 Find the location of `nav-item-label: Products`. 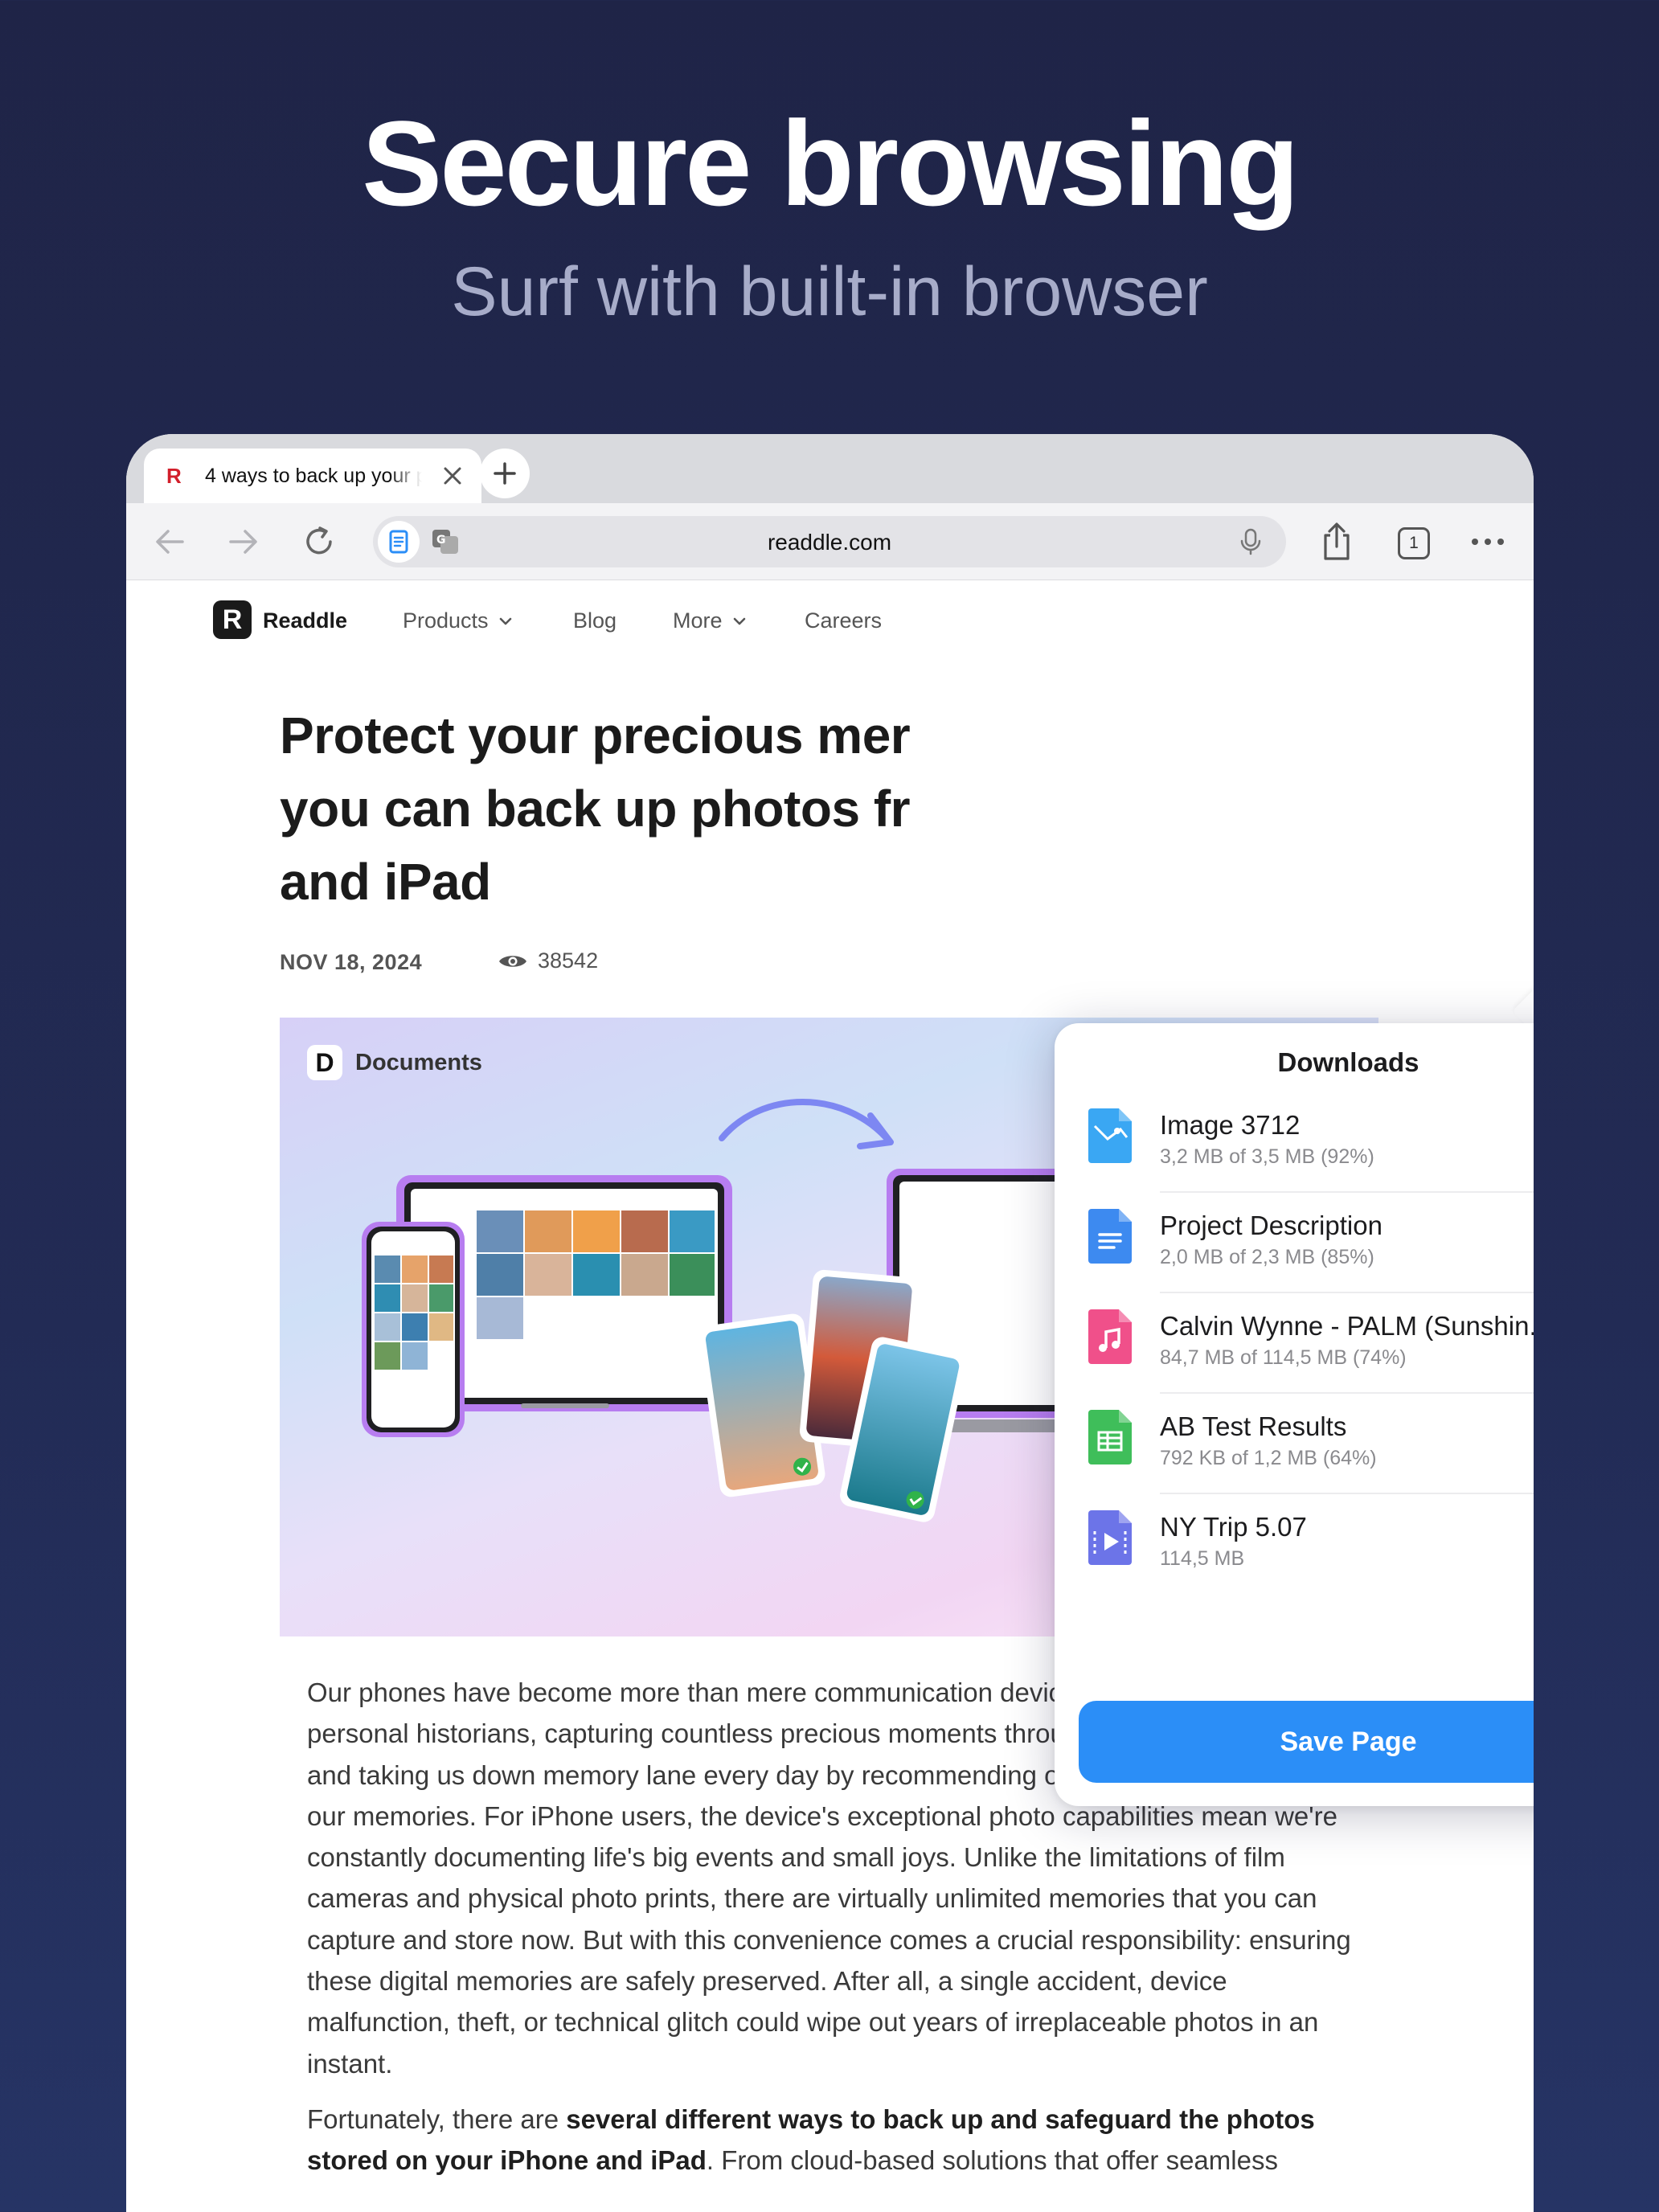

nav-item-label: Products is located at coordinates (446, 620).